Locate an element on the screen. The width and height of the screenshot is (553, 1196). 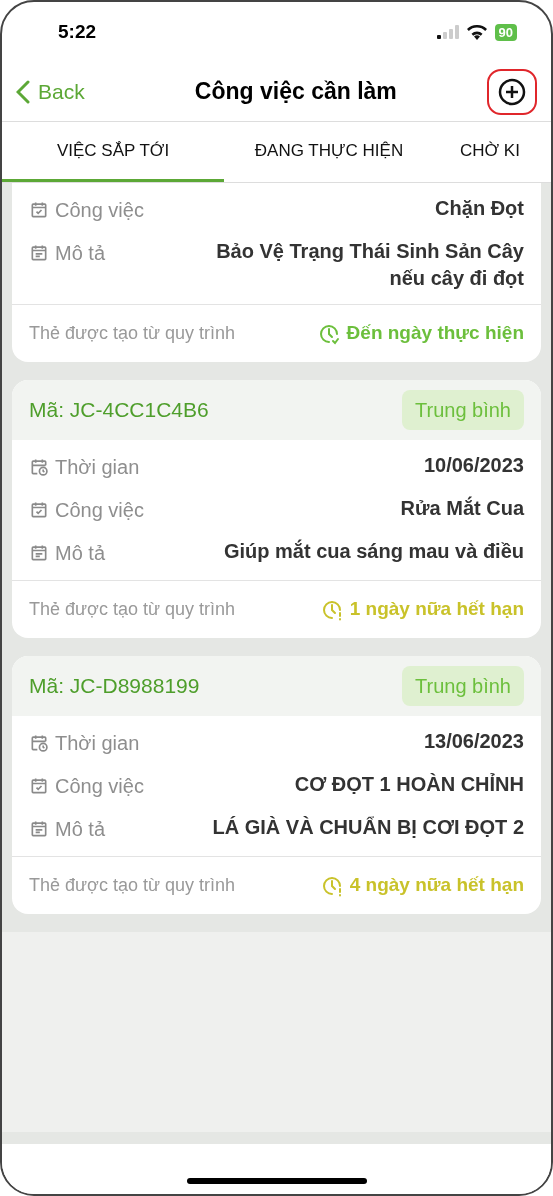
task-code: Mã: JC-4CC1C4B6 is located at coordinates (119, 410).